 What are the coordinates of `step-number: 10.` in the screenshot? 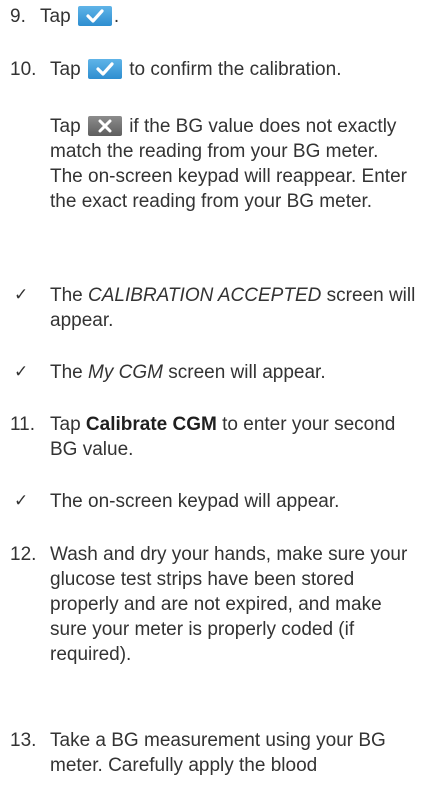 It's located at (23, 69).